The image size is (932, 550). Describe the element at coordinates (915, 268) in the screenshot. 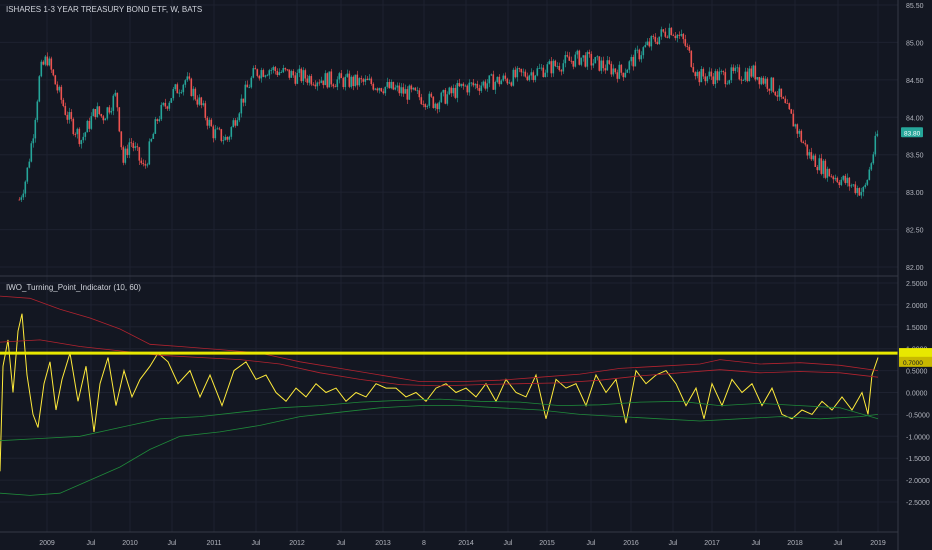

I see `price-y-tick-label: 82.00` at that location.